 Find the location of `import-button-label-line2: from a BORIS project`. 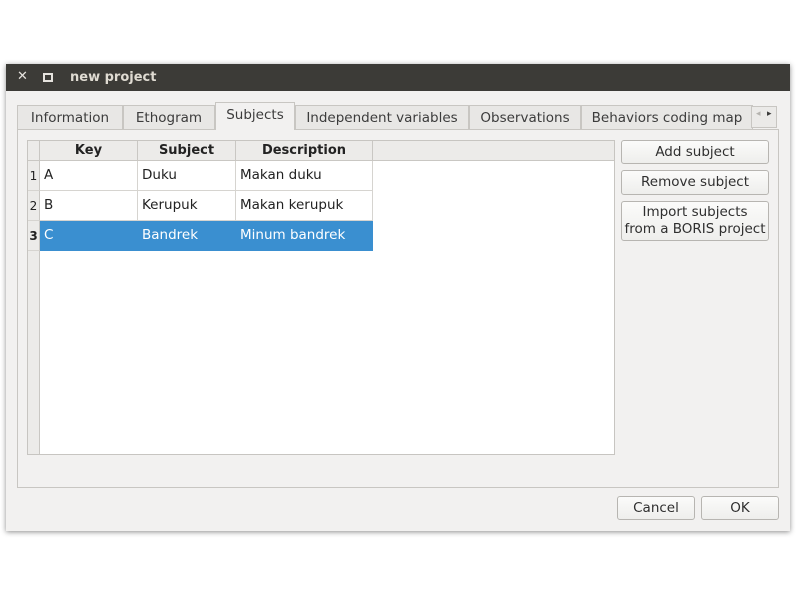

import-button-label-line2: from a BORIS project is located at coordinates (695, 229).